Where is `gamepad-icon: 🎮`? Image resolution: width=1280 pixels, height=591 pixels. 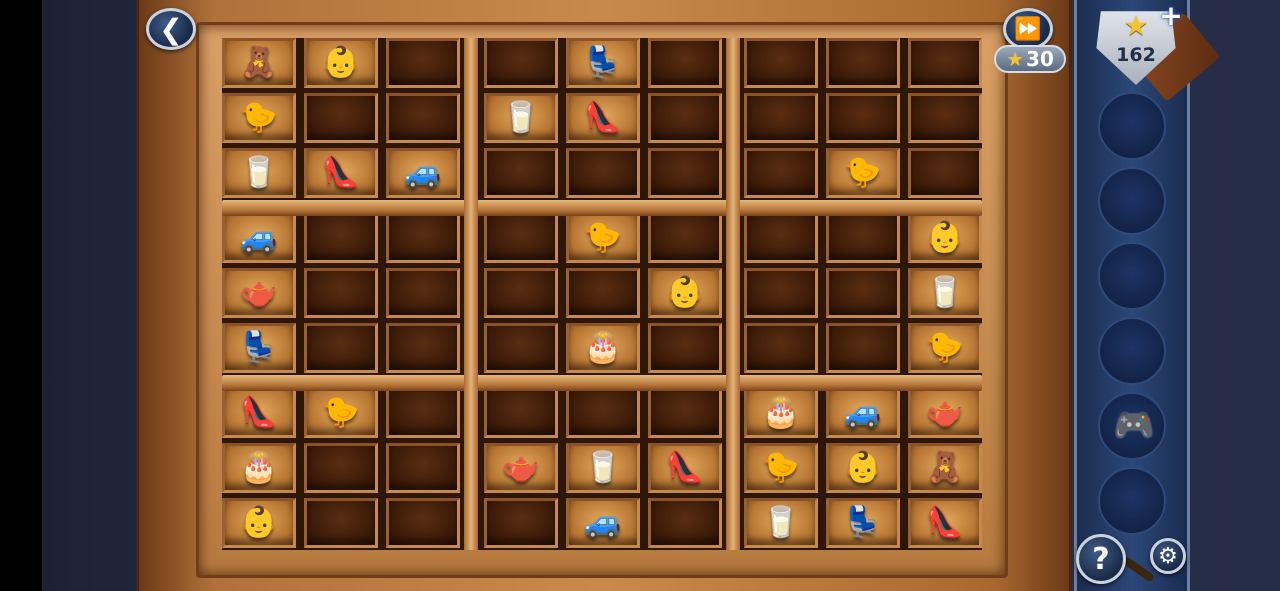
gamepad-icon: 🎮 is located at coordinates (1134, 425).